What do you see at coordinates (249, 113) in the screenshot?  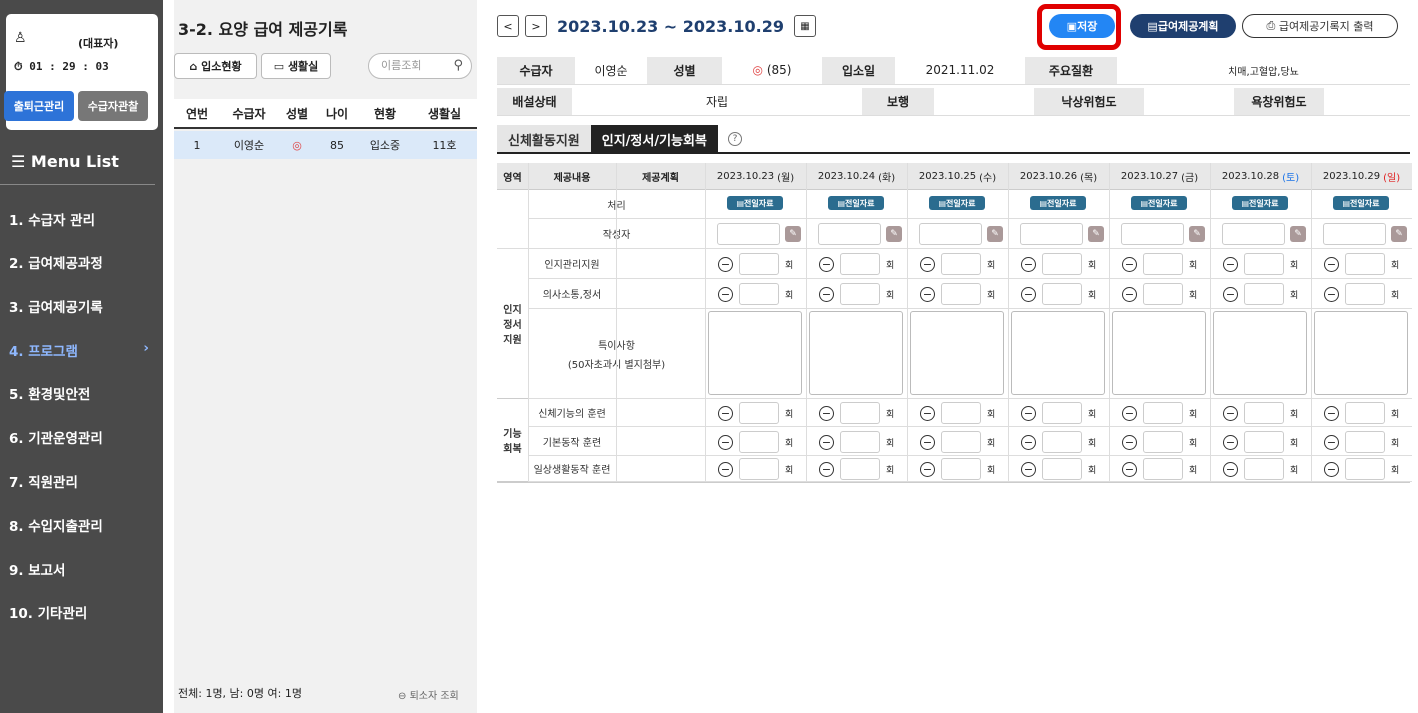 I see `list-col-header: 수급자` at bounding box center [249, 113].